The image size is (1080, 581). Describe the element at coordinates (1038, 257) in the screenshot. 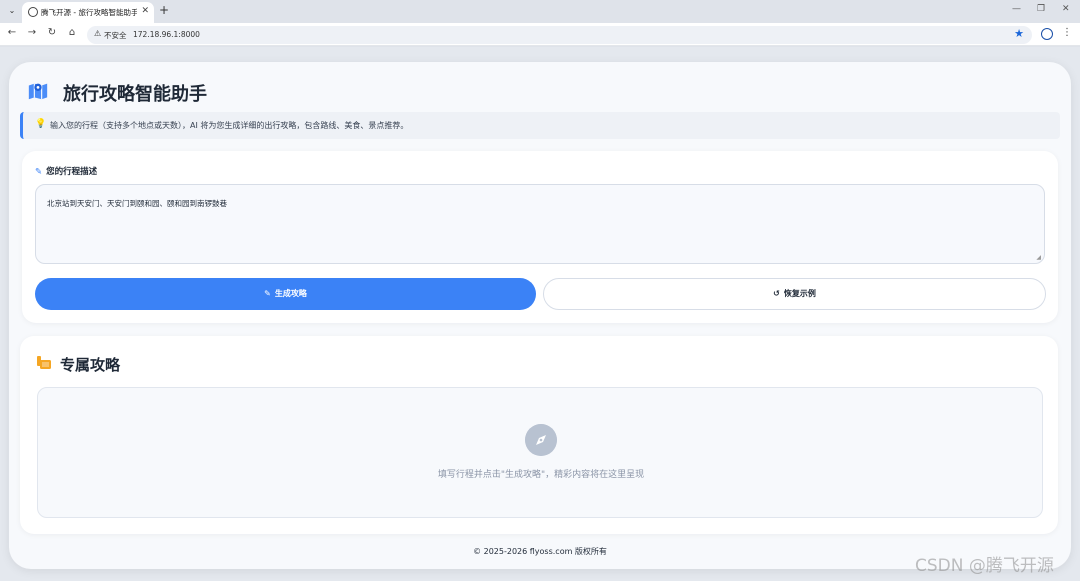

I see `resize-handle-icon: ◢` at that location.